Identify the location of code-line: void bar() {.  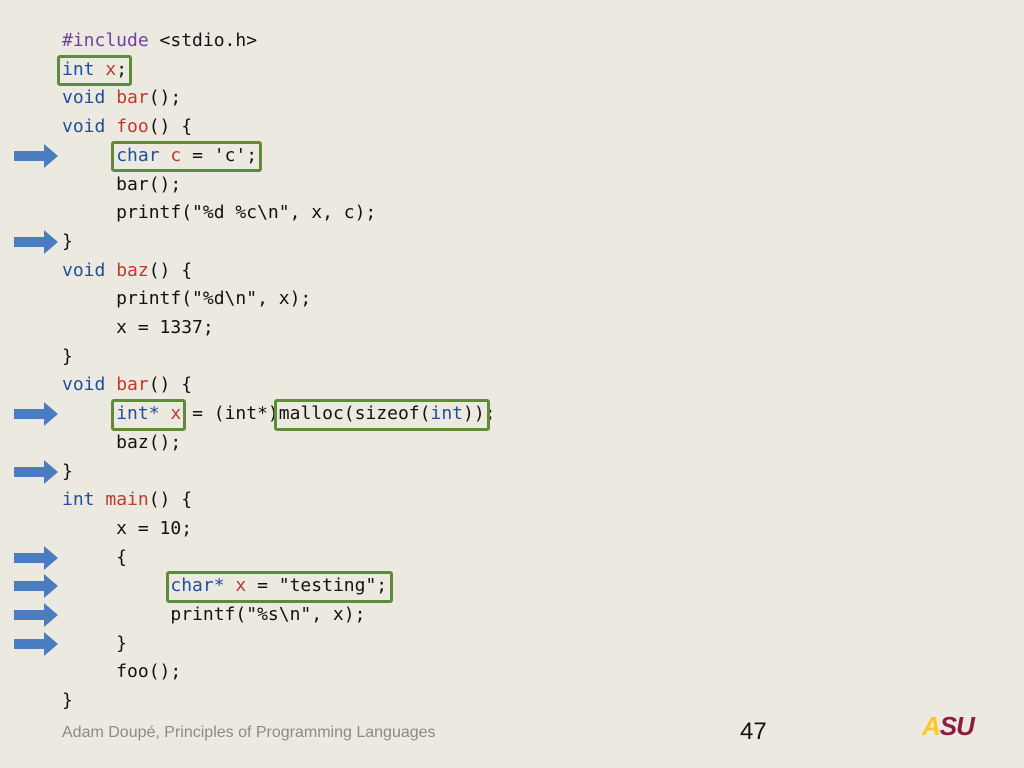
(127, 385).